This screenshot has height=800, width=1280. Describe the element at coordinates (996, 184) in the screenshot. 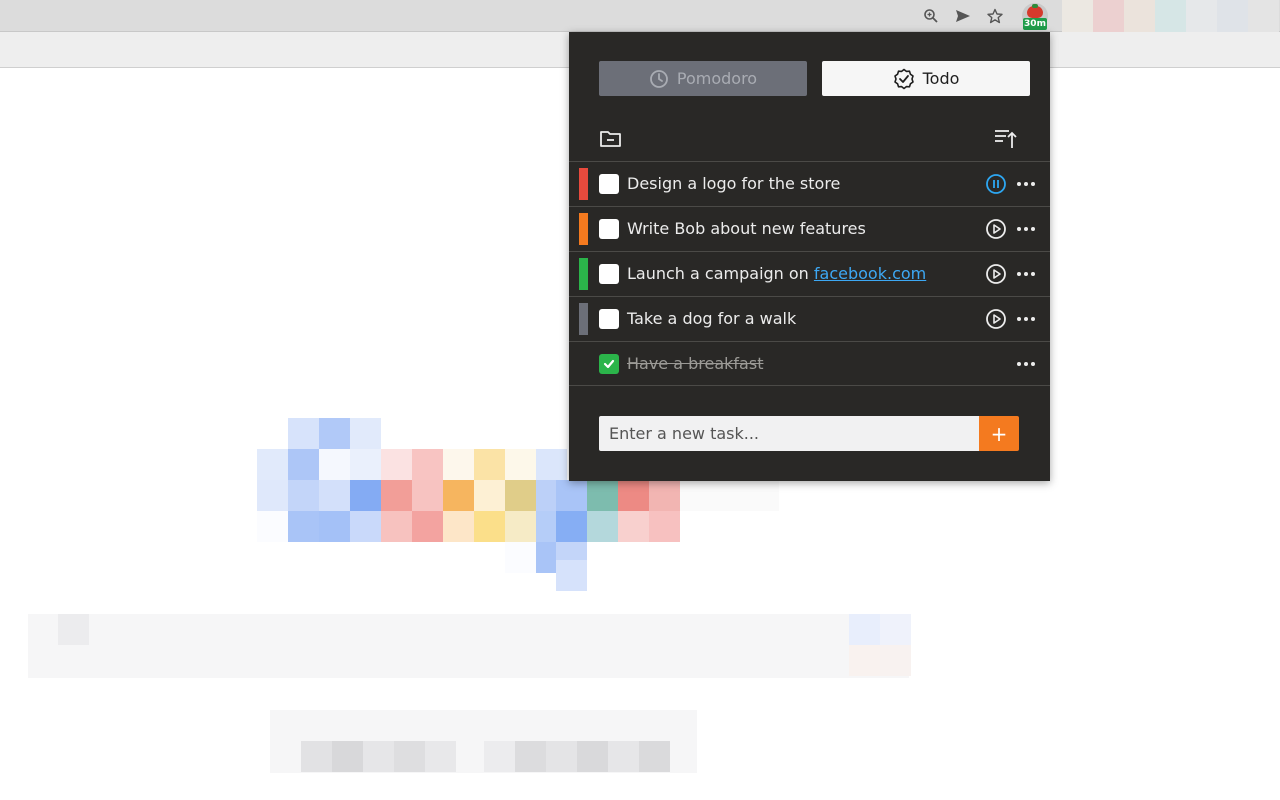

I see `pause-icon` at that location.